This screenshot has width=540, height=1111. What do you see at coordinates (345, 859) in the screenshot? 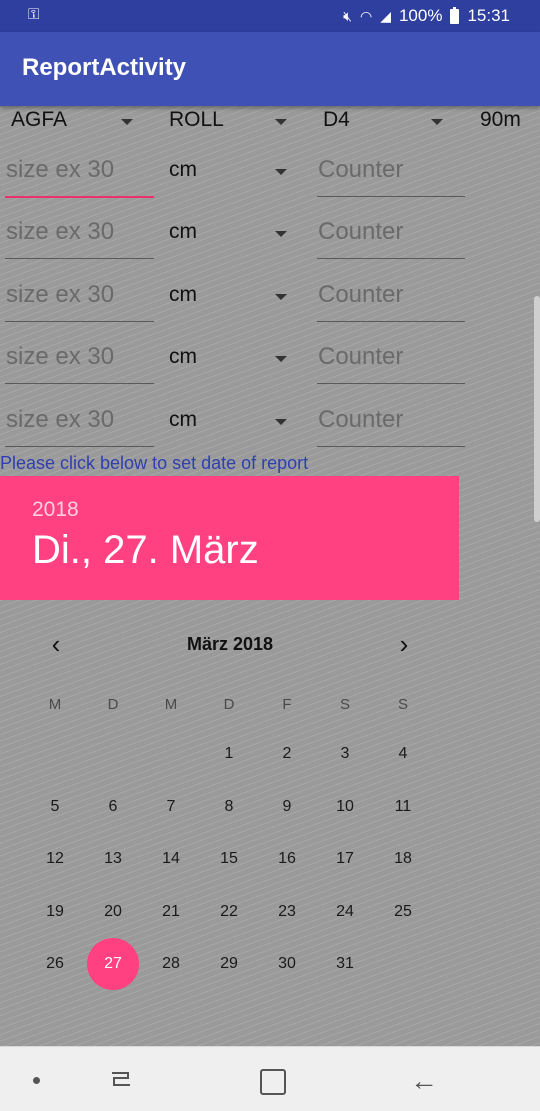
I see `calendar-day: 17` at bounding box center [345, 859].